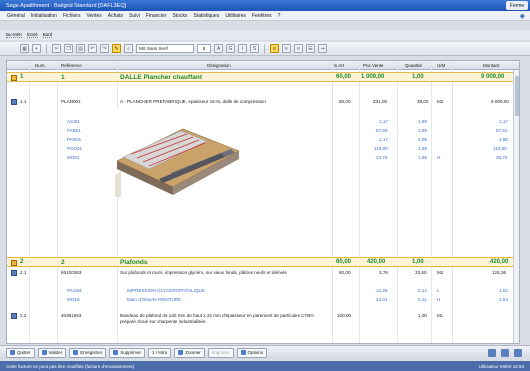  What do you see at coordinates (491, 65) in the screenshot?
I see `col-montant: Montant` at bounding box center [491, 65].